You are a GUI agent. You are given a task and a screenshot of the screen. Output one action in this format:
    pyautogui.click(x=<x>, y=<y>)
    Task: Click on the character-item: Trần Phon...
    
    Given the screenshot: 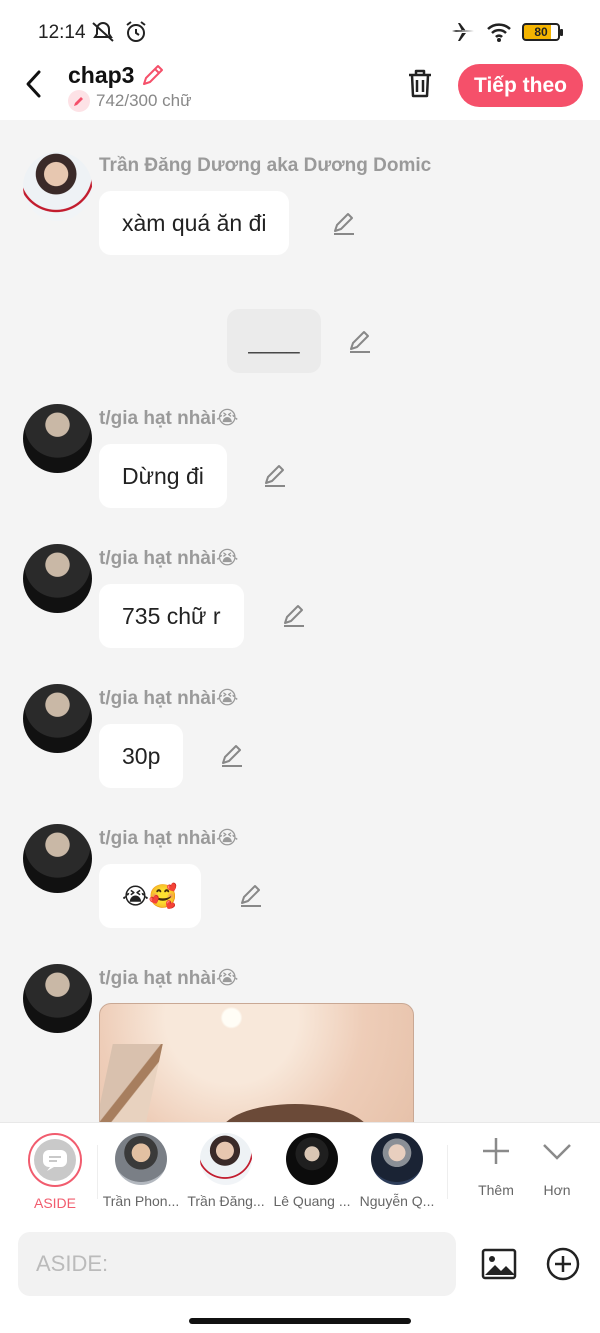 What is the action you would take?
    pyautogui.click(x=141, y=1171)
    